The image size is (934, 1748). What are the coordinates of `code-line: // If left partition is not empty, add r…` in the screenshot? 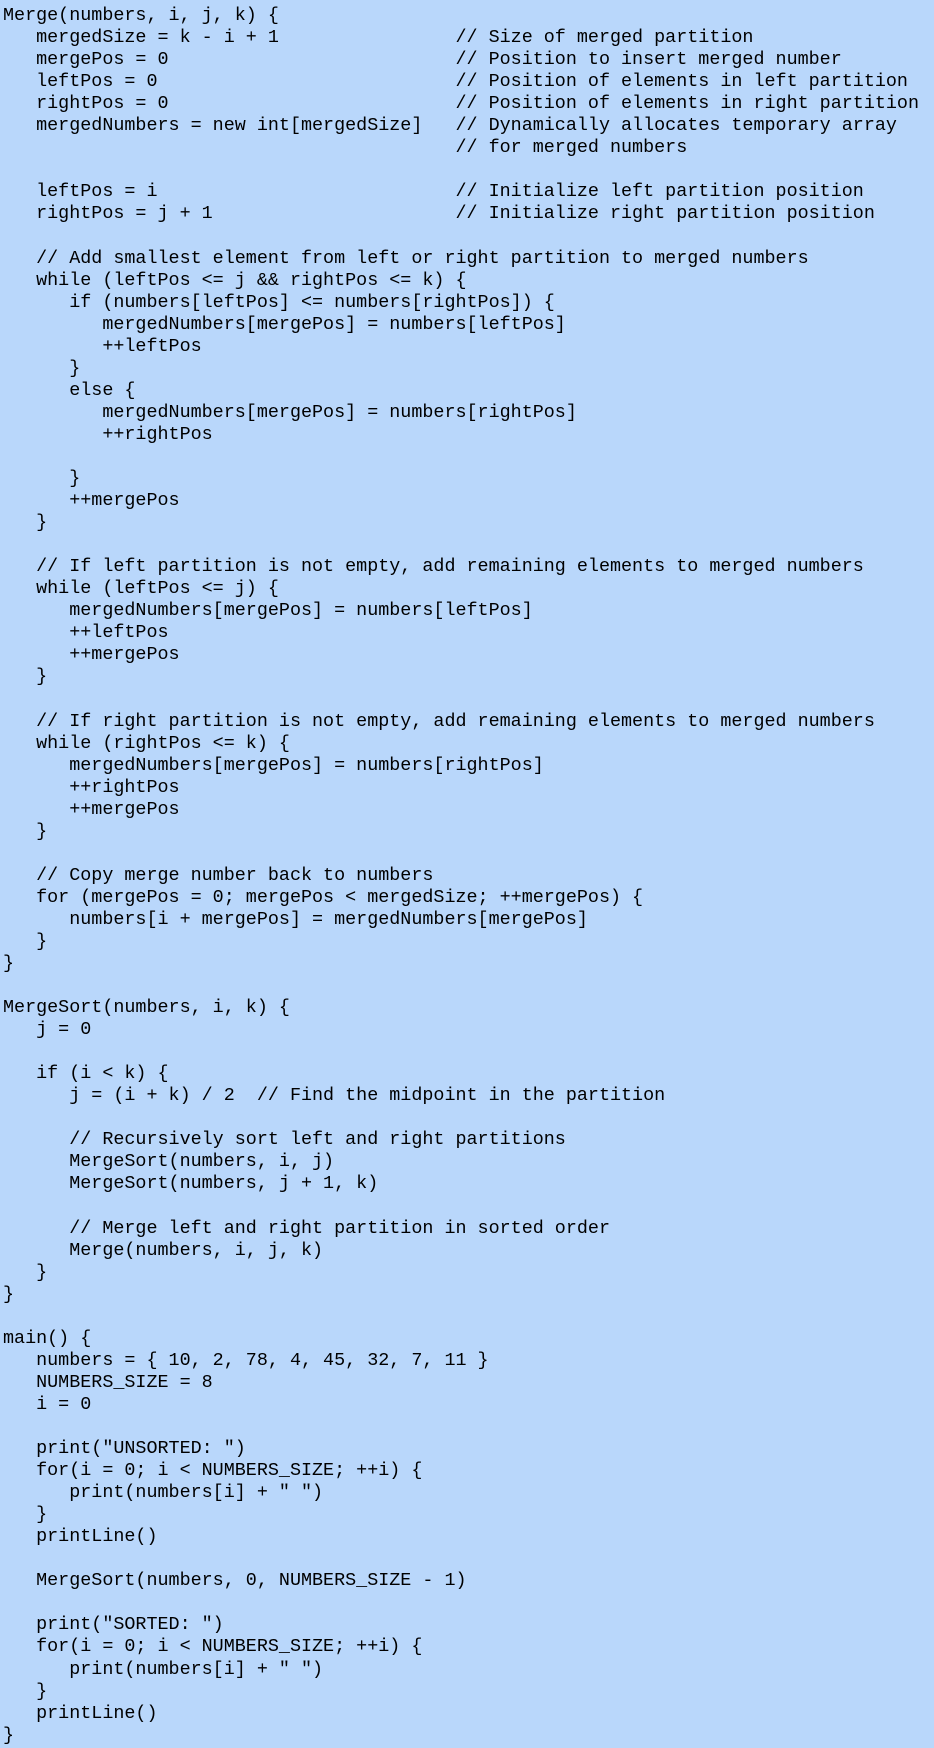 It's located at (433, 567).